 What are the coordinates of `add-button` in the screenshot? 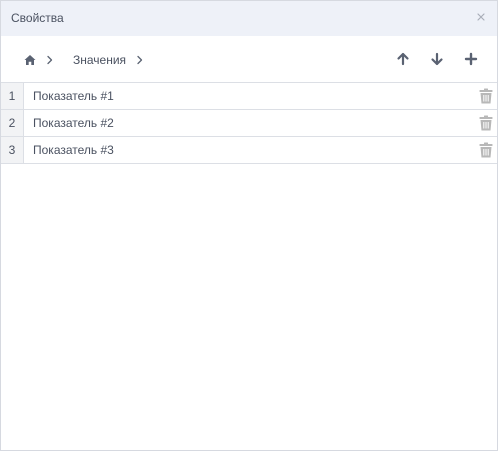 It's located at (471, 59).